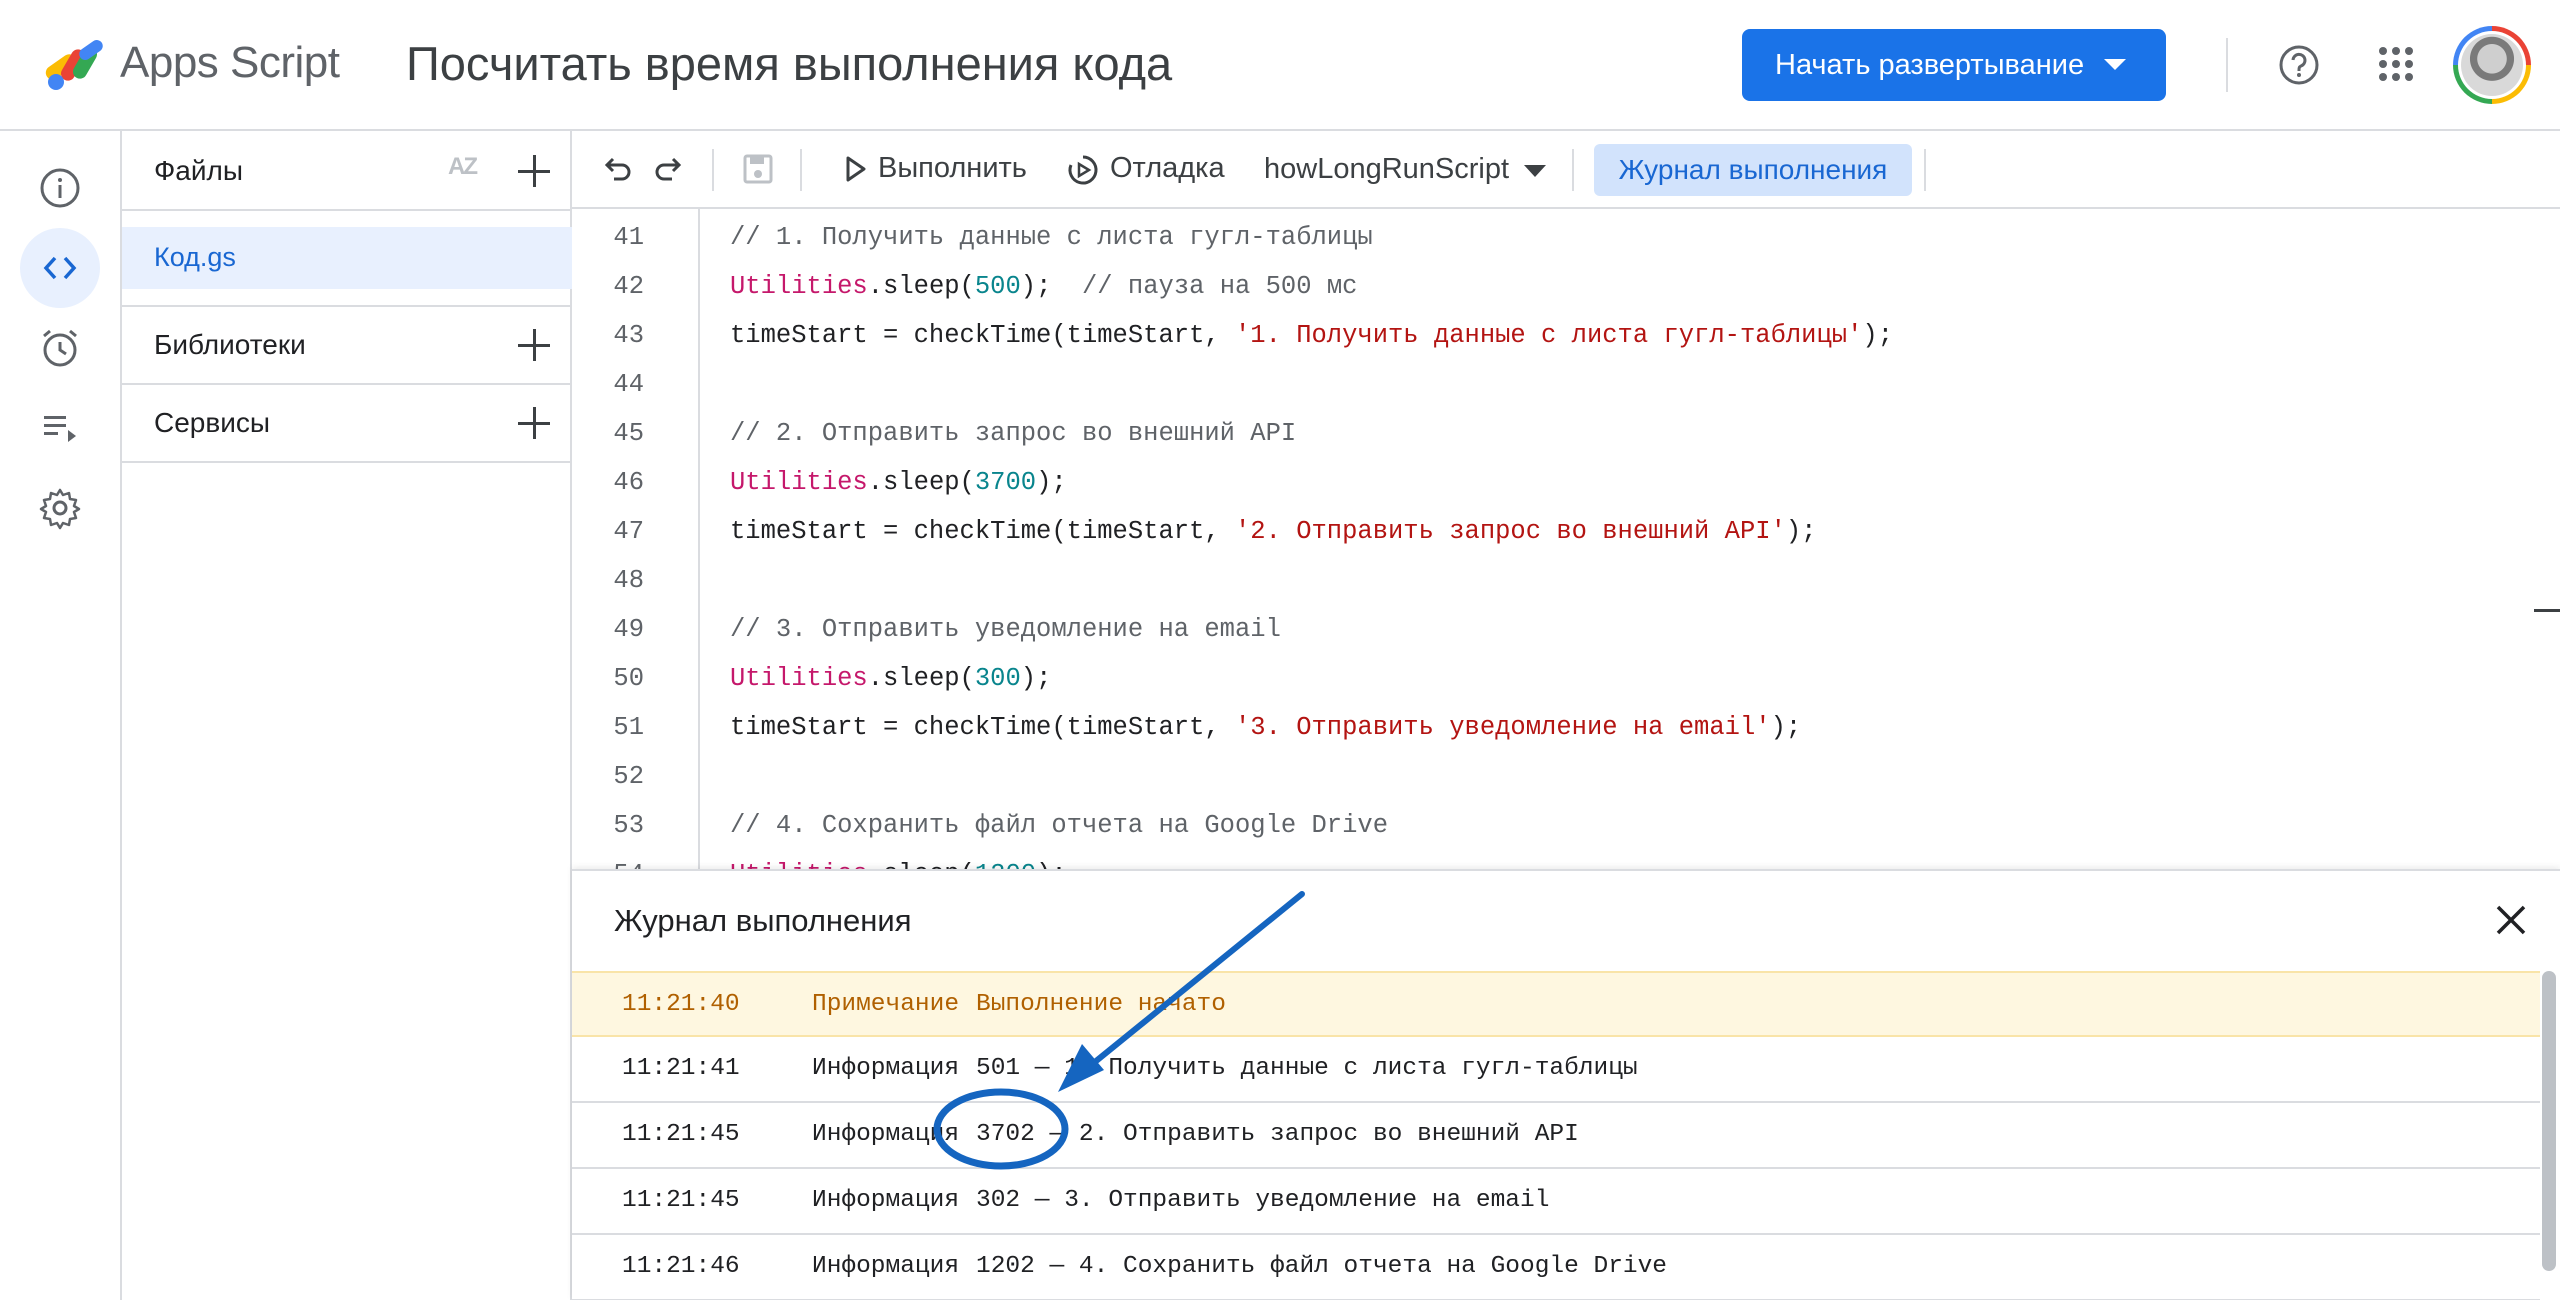 The height and width of the screenshot is (1300, 2560). What do you see at coordinates (628, 237) in the screenshot?
I see `line-number: 41` at bounding box center [628, 237].